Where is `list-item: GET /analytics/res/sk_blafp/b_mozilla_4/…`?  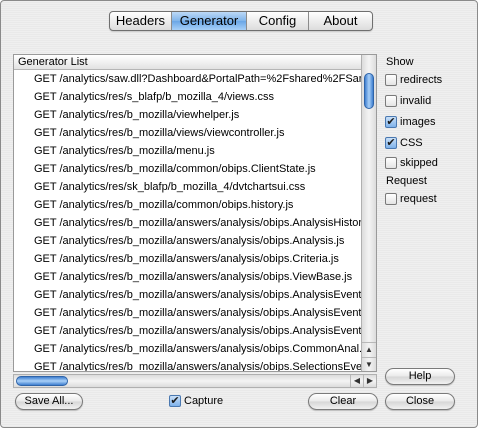
list-item: GET /analytics/res/sk_blafp/b_mozilla_4/… is located at coordinates (188, 187).